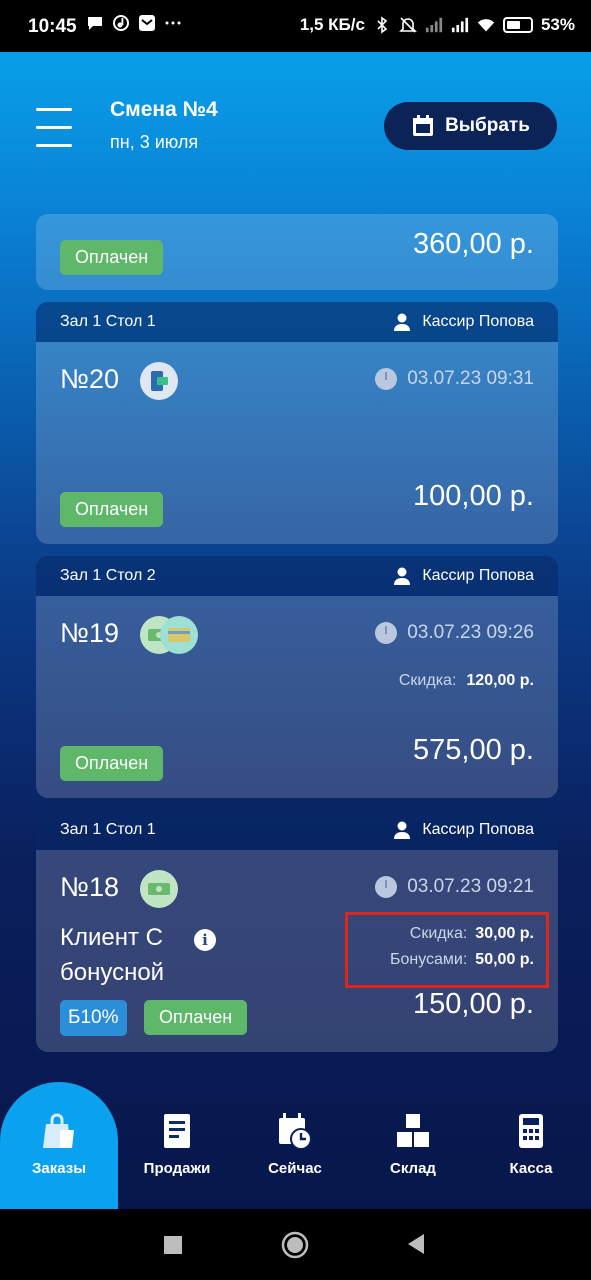  I want to click on mute-icon, so click(408, 25).